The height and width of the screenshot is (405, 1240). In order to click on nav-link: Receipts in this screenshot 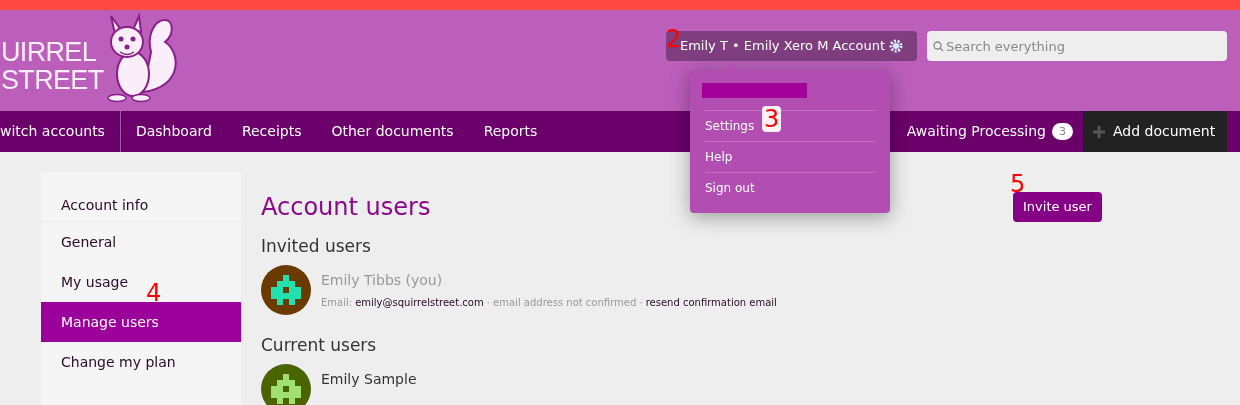, I will do `click(271, 131)`.